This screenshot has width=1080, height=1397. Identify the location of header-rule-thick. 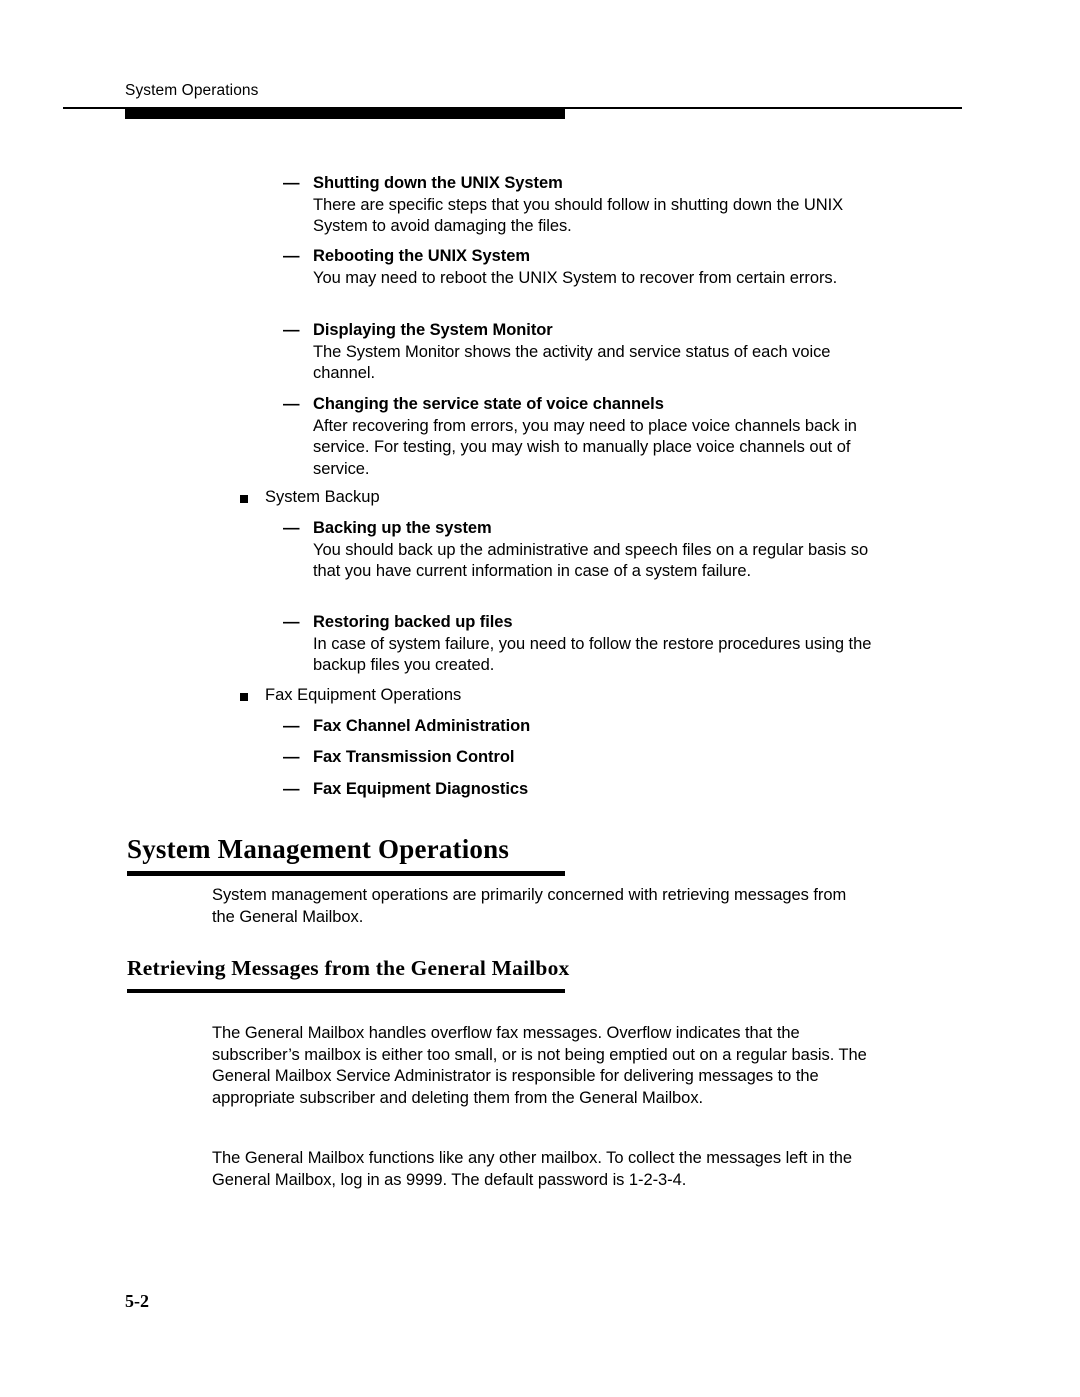
(345, 114).